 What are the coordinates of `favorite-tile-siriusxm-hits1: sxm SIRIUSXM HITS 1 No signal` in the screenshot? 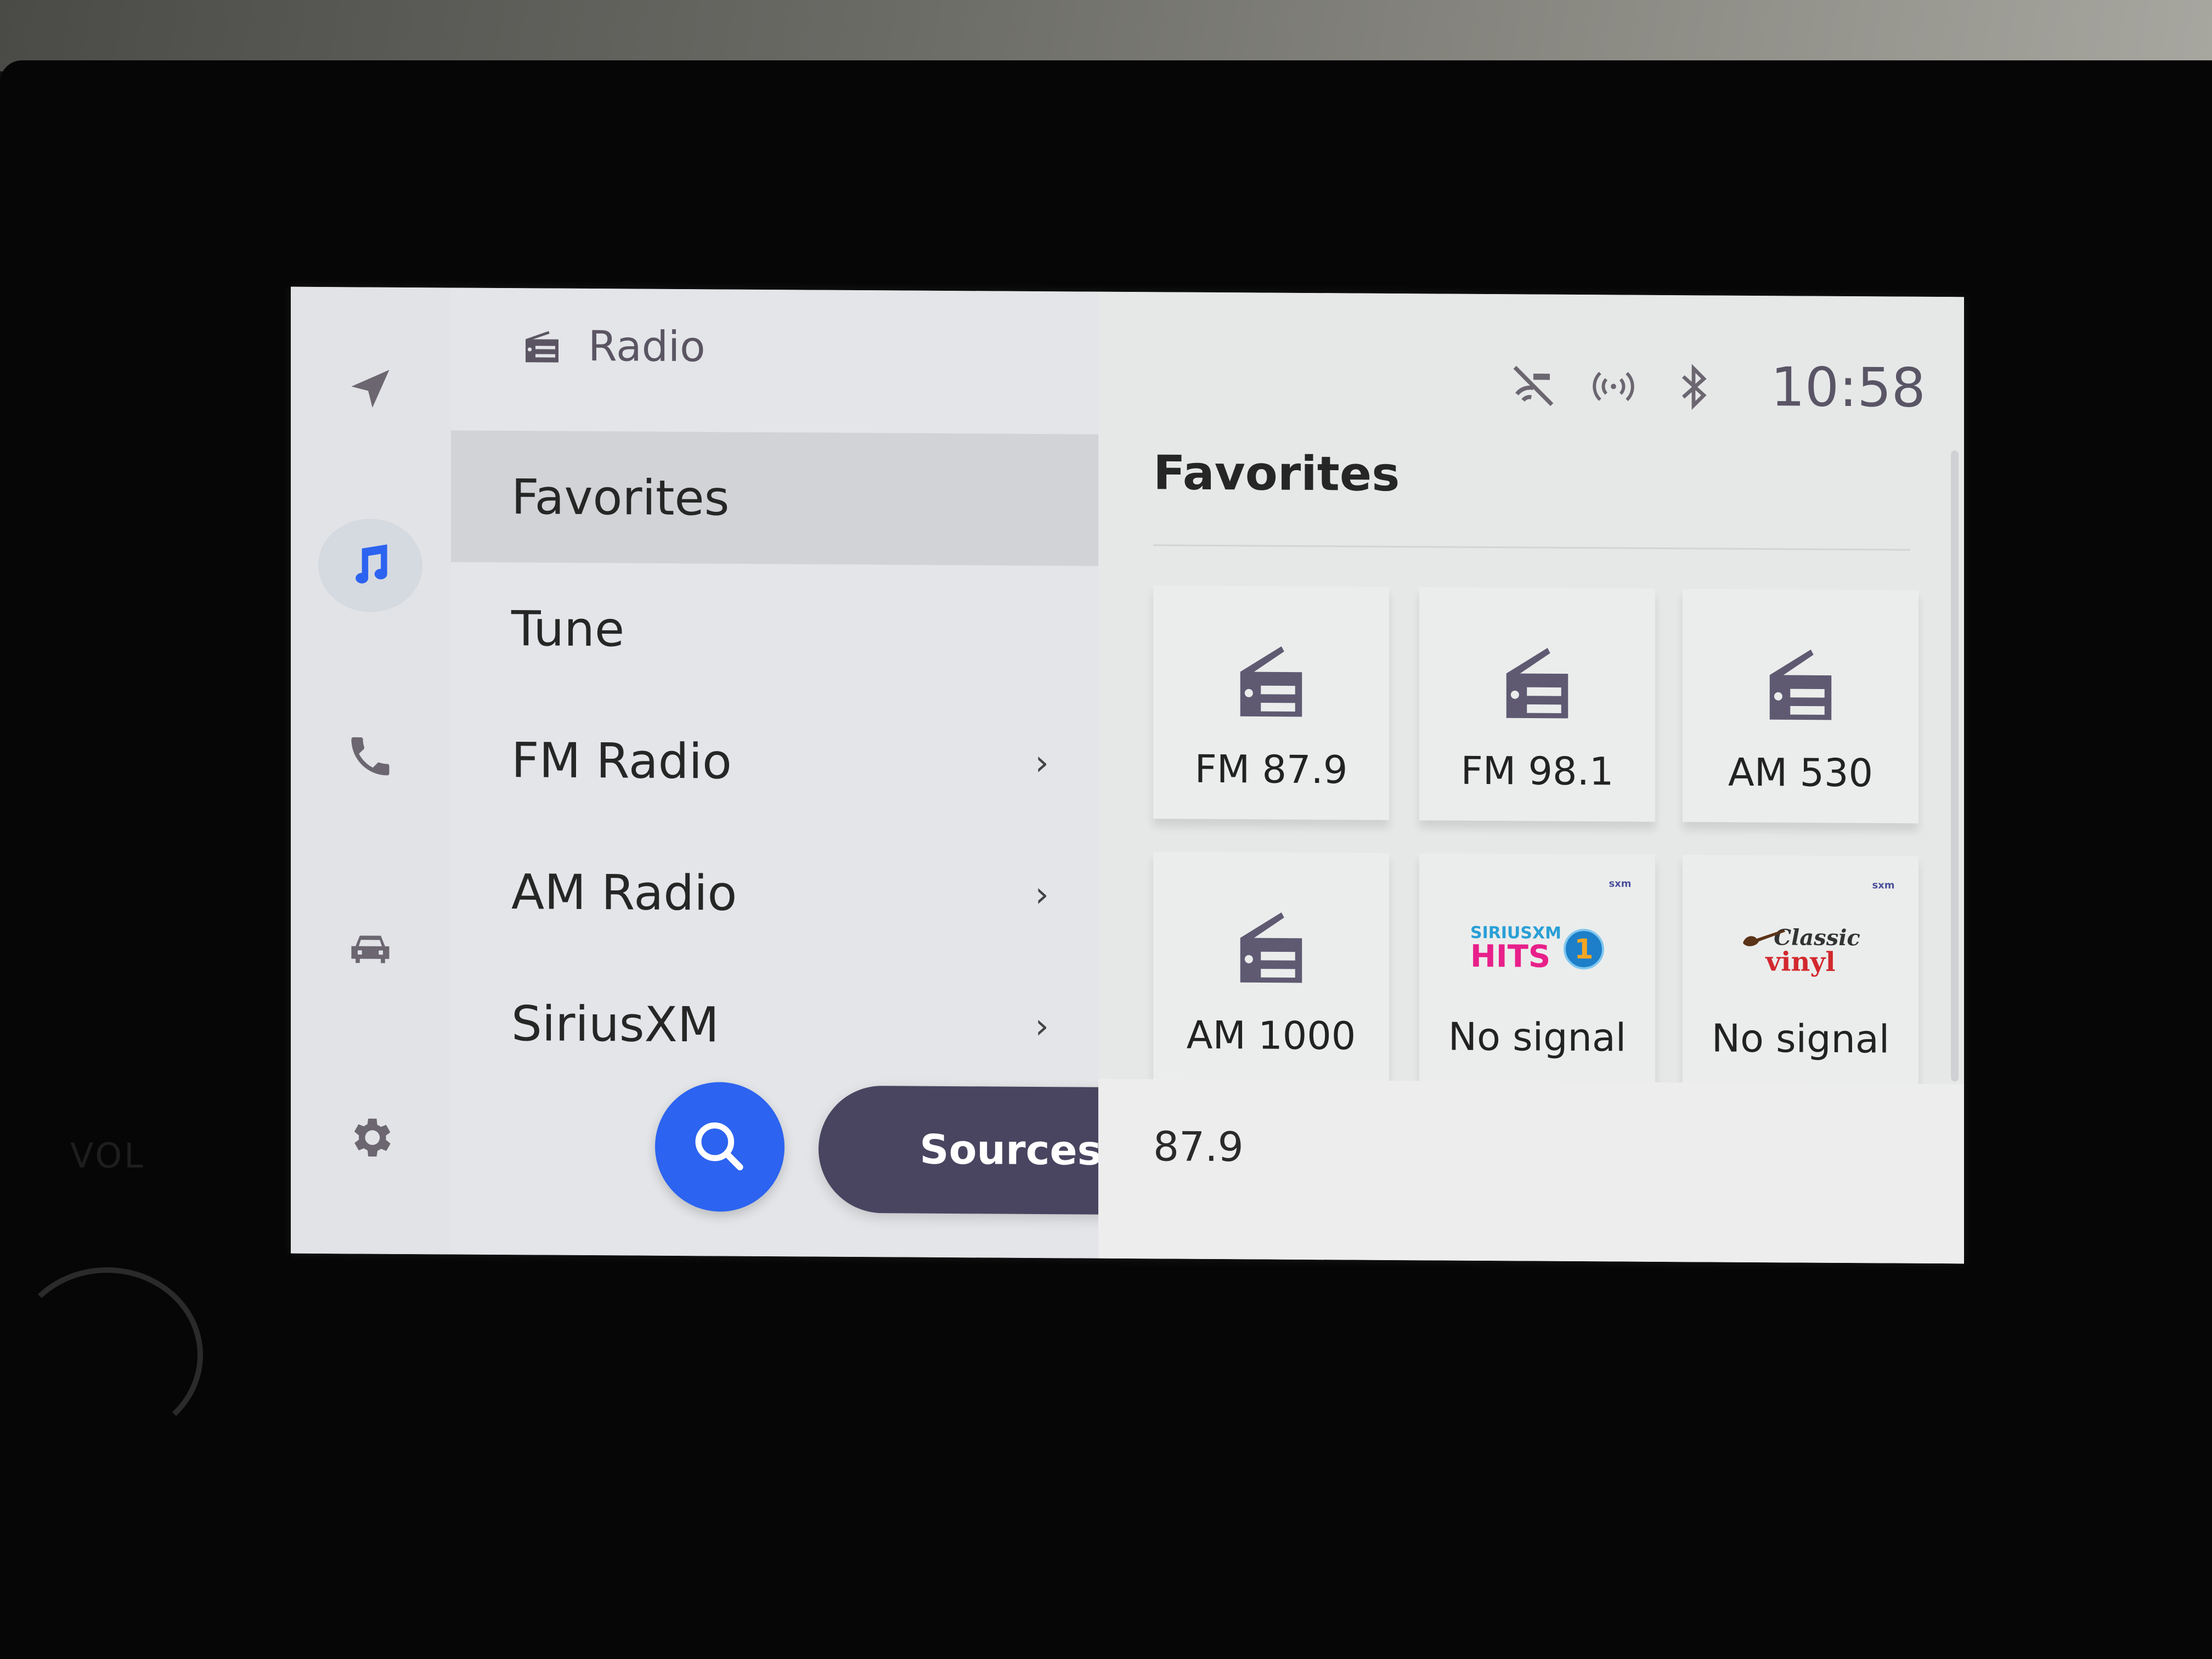 It's located at (1537, 971).